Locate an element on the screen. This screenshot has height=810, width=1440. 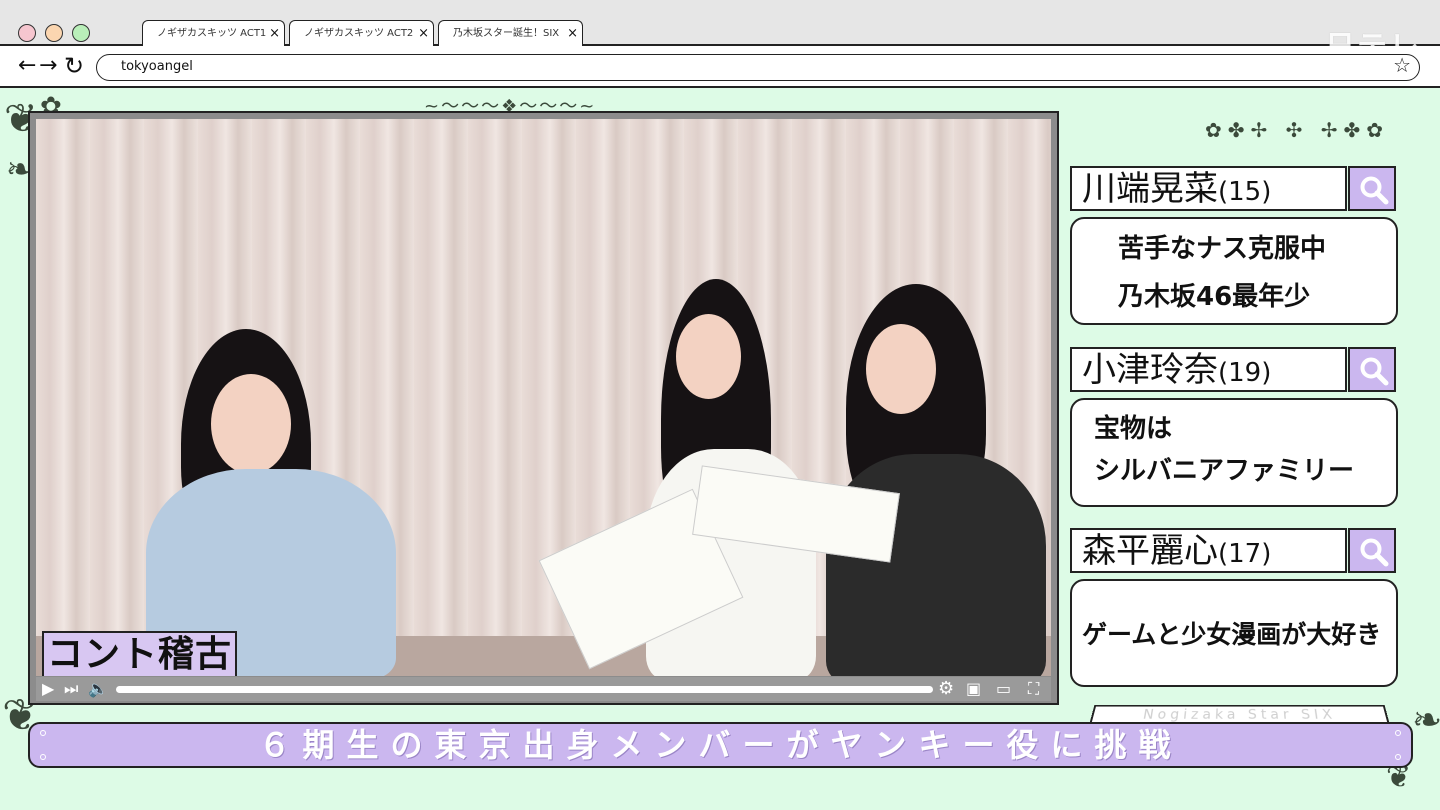
url-text: tokyoangel is located at coordinates (157, 66).